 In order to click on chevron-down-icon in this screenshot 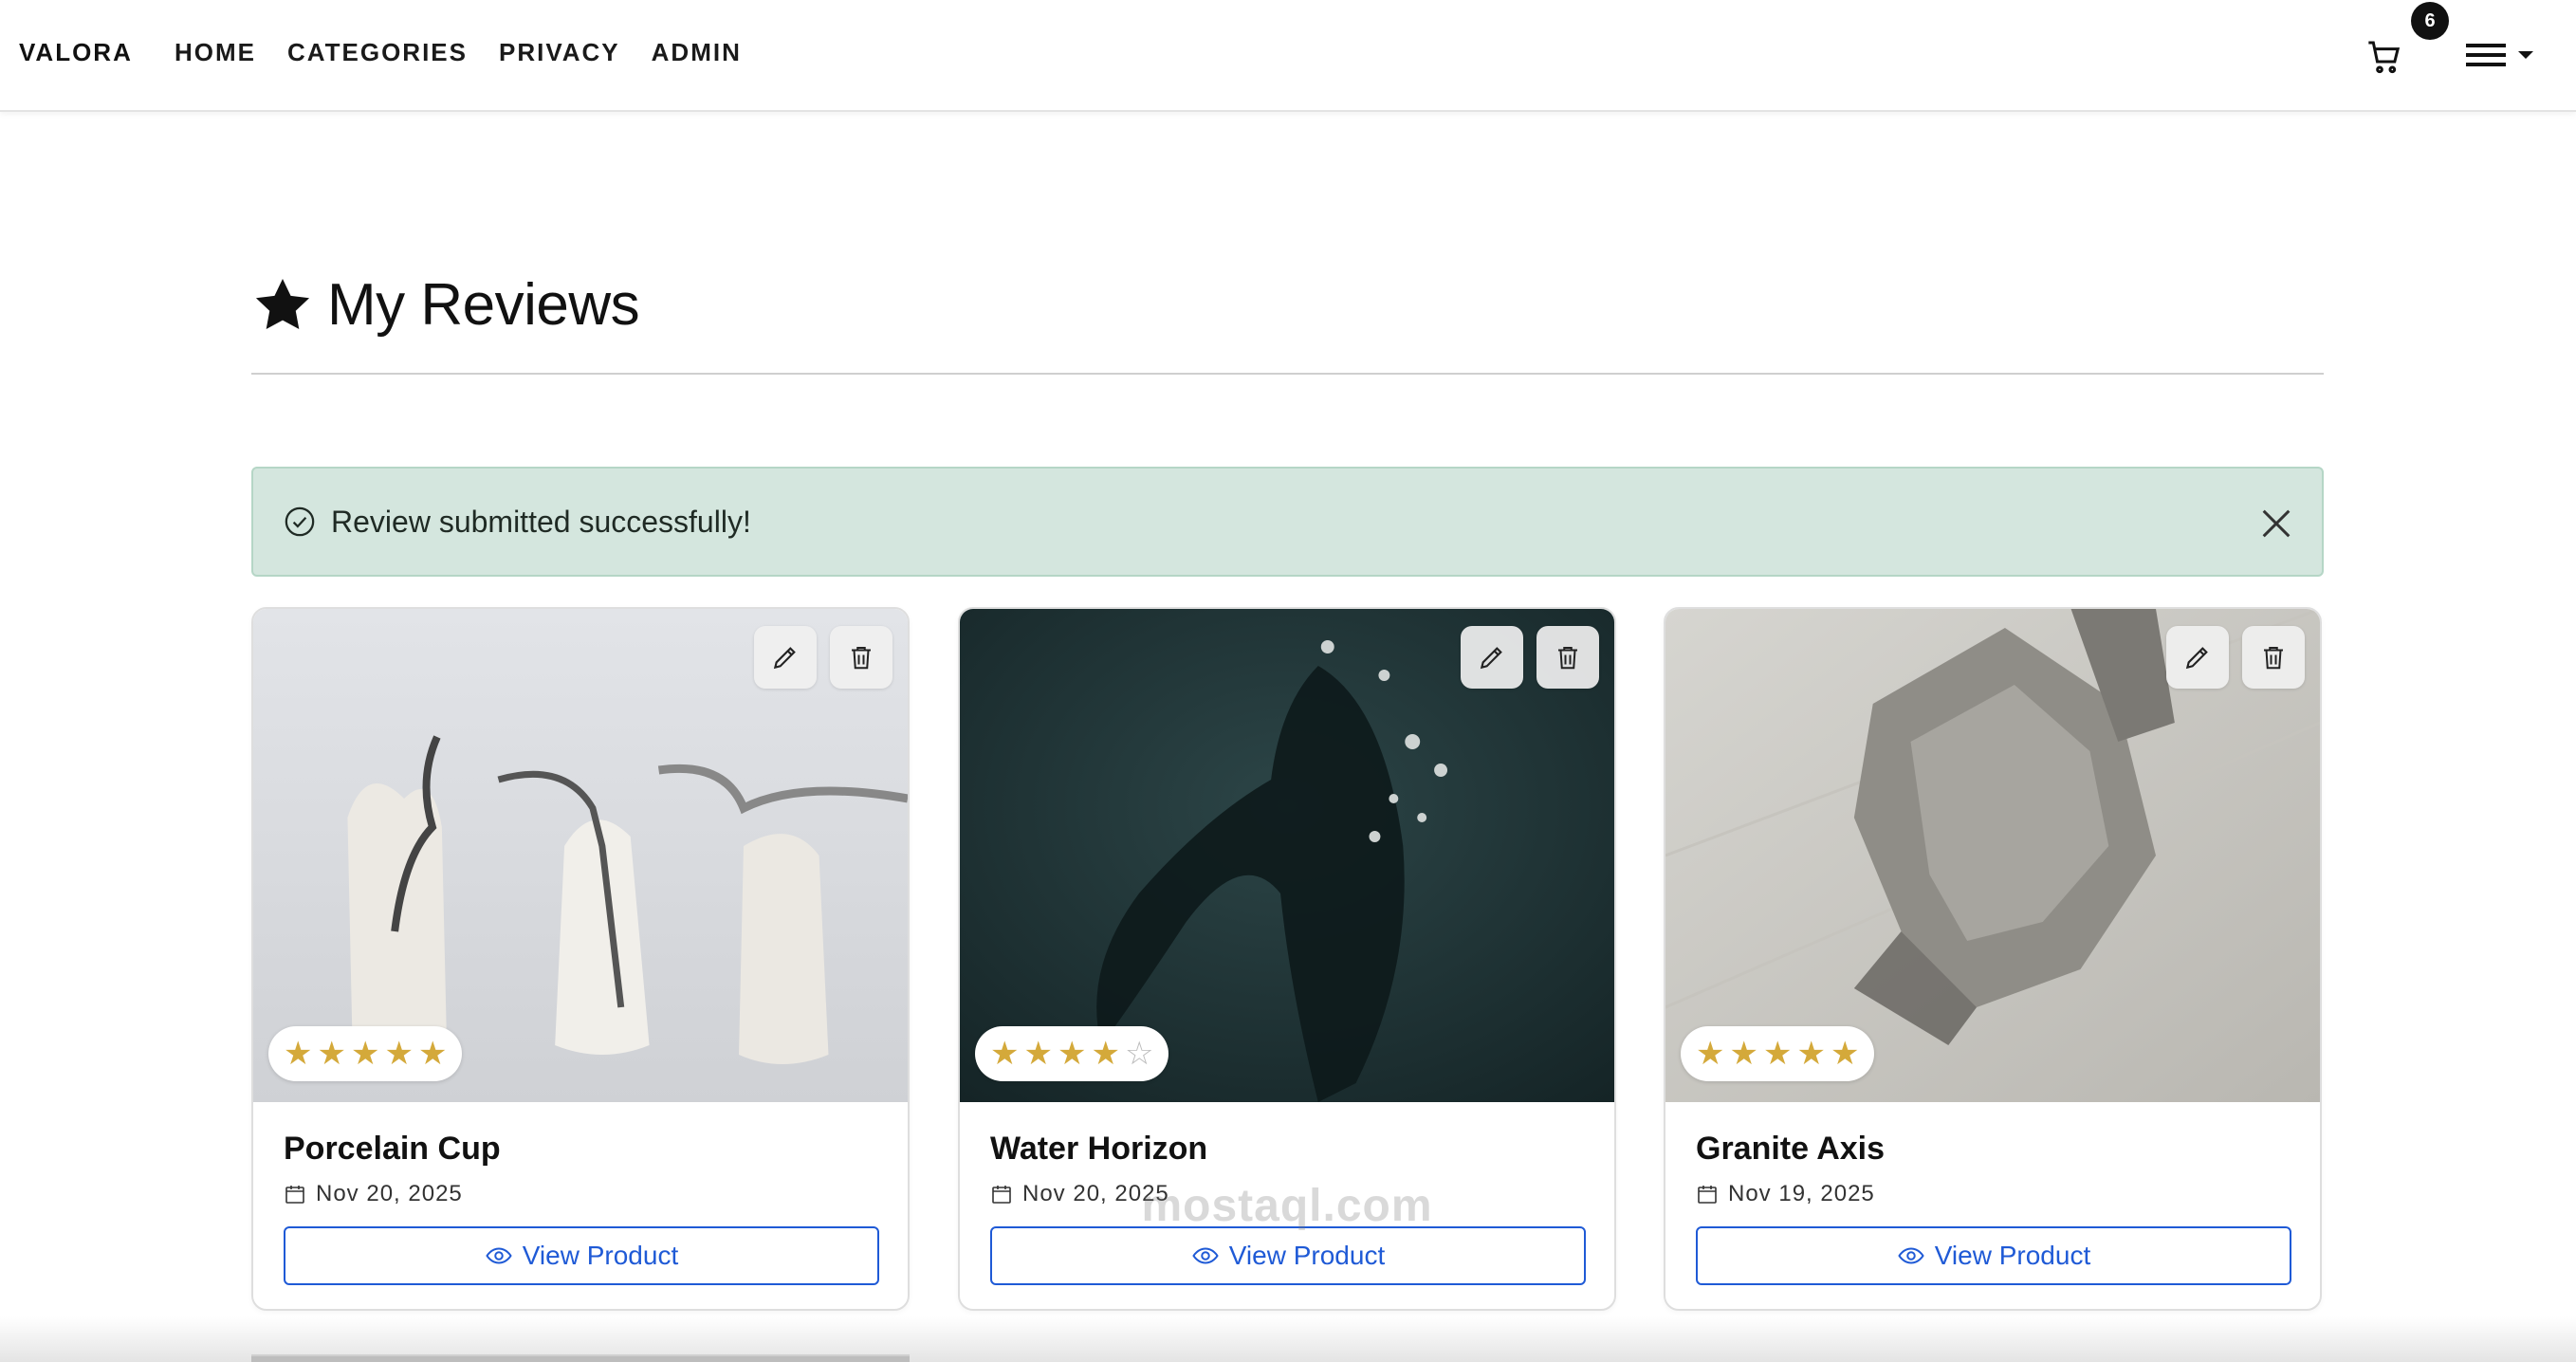, I will do `click(2525, 55)`.